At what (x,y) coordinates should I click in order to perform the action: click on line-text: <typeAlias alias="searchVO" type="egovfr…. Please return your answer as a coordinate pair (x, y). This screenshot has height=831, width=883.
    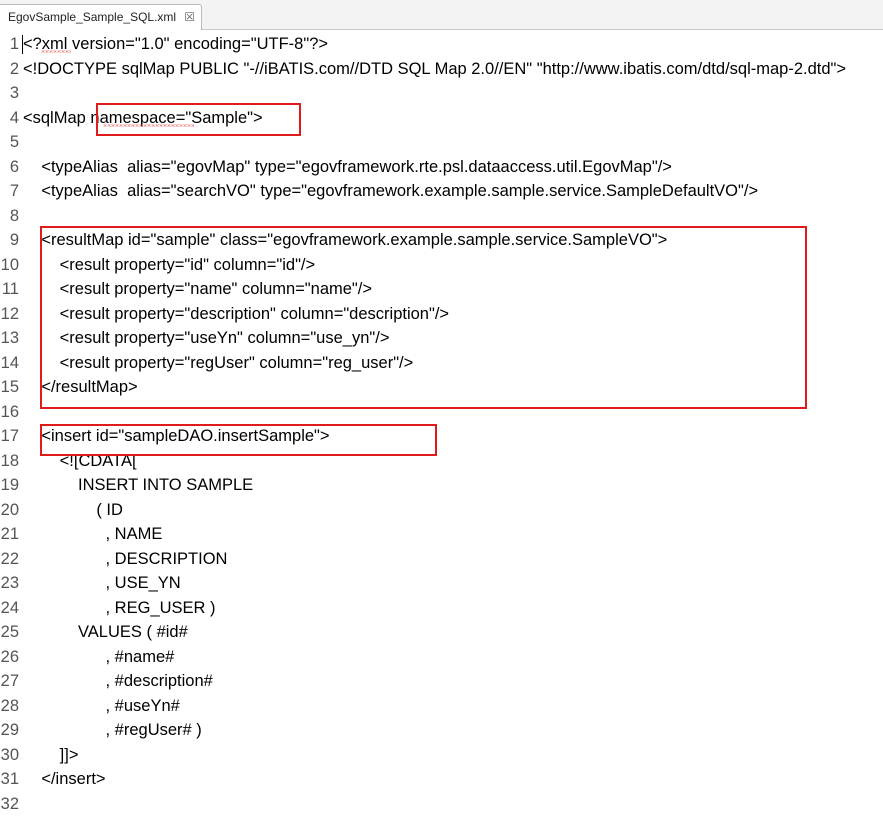
    Looking at the image, I should click on (391, 191).